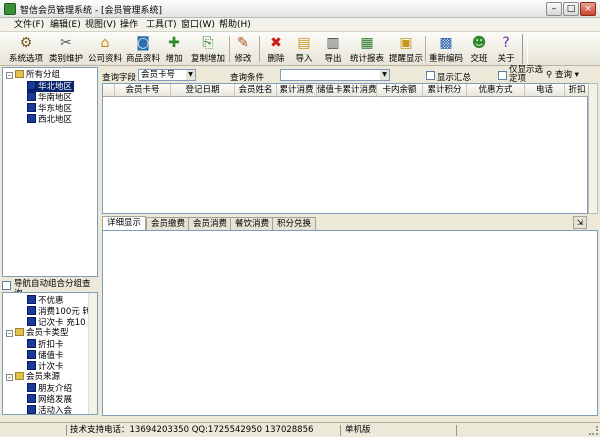  Describe the element at coordinates (335, 75) in the screenshot. I see `query-condition-select: ▼` at that location.